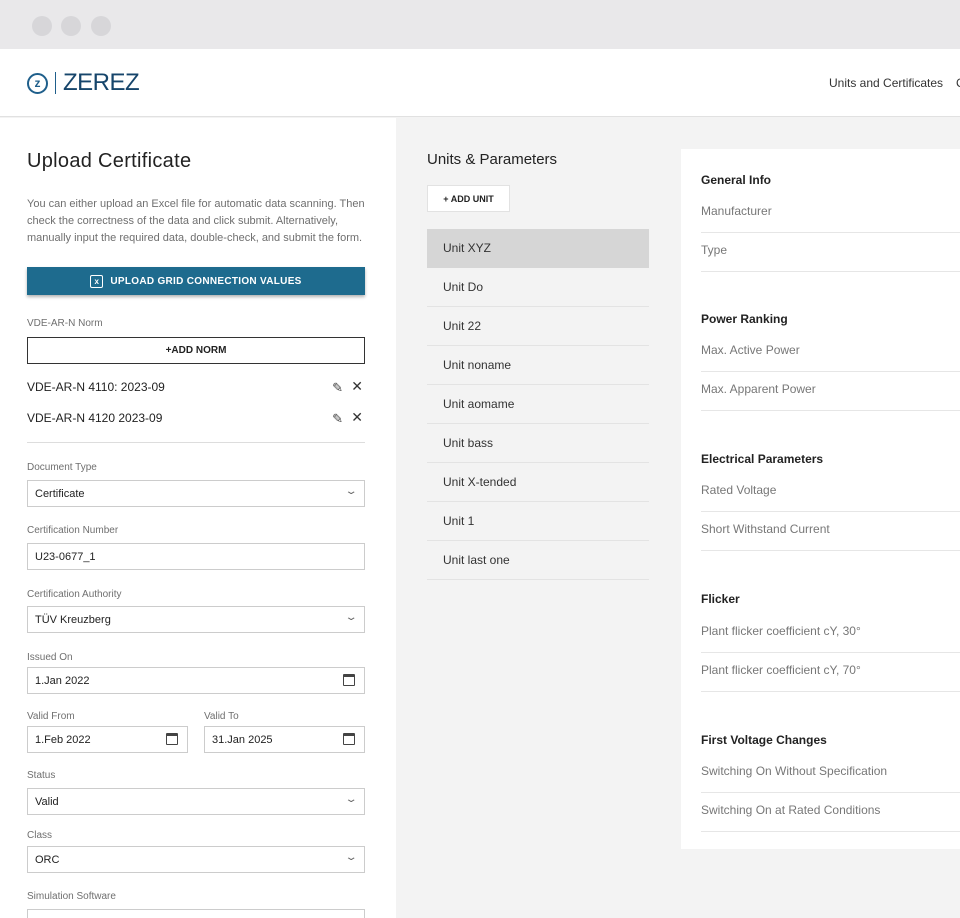  I want to click on class-select: ORC ⌄, so click(196, 859).